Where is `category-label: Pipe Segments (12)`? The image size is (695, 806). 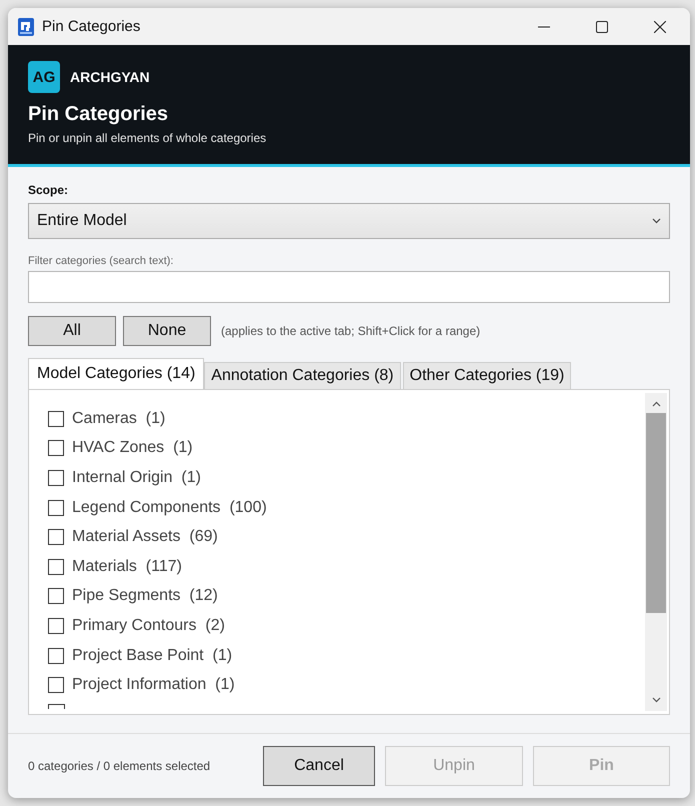
category-label: Pipe Segments (12) is located at coordinates (145, 596).